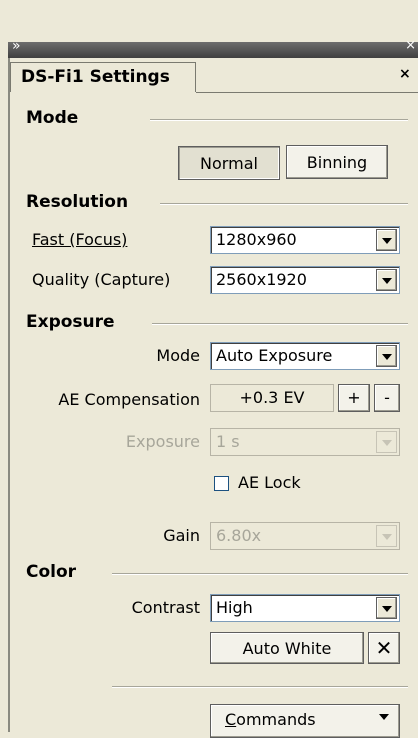 The width and height of the screenshot is (418, 738). Describe the element at coordinates (280, 324) in the screenshot. I see `exposure-separator` at that location.